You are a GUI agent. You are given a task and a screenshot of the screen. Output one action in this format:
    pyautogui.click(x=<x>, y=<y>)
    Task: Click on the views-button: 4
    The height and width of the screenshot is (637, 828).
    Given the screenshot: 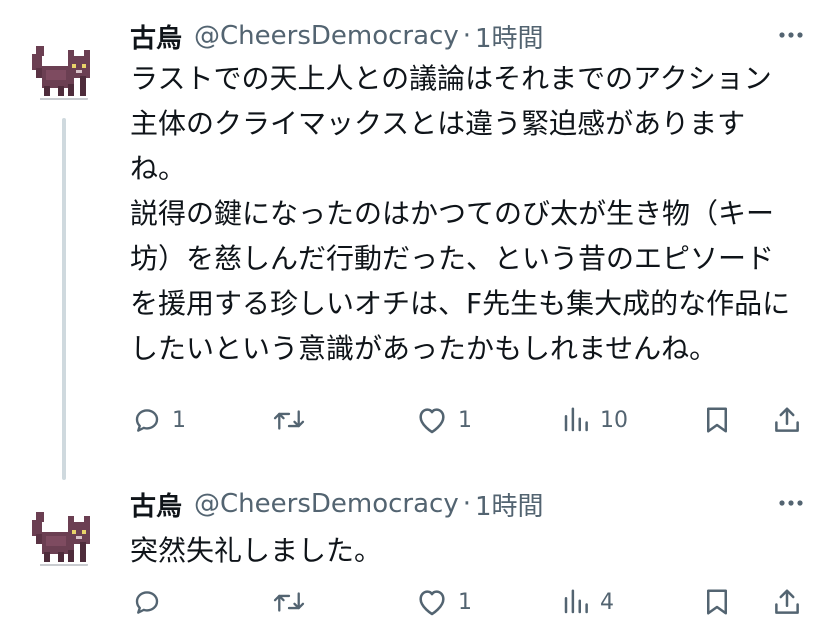 What is the action you would take?
    pyautogui.click(x=588, y=602)
    